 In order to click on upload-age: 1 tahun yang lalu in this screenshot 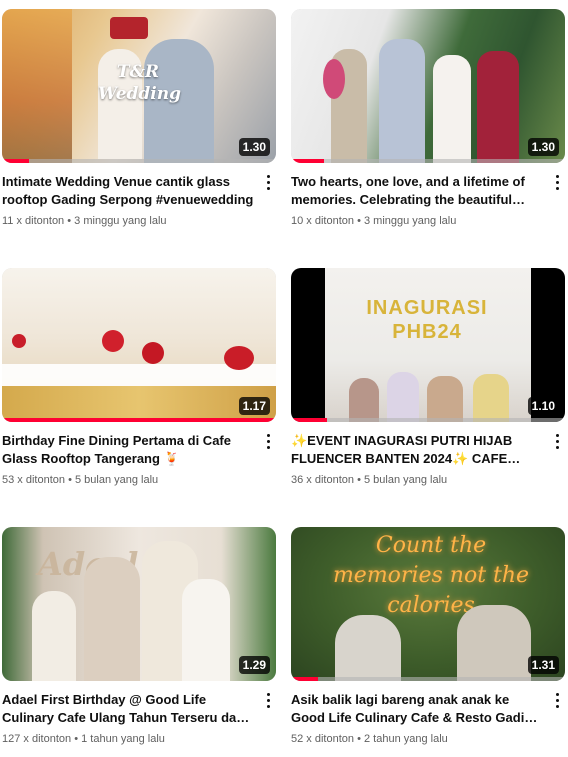, I will do `click(123, 739)`.